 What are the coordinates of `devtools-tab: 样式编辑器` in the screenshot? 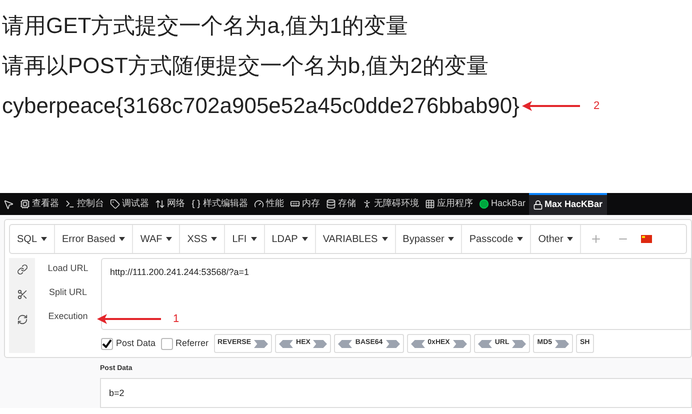 It's located at (219, 204).